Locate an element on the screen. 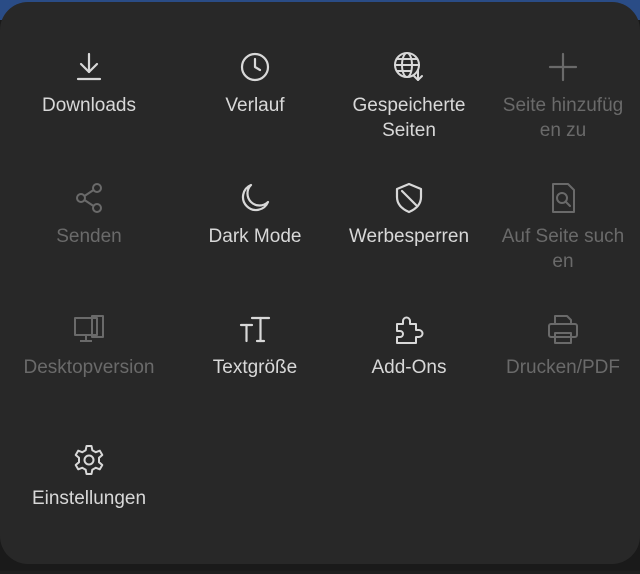 Image resolution: width=640 pixels, height=574 pixels. plus-icon is located at coordinates (563, 67).